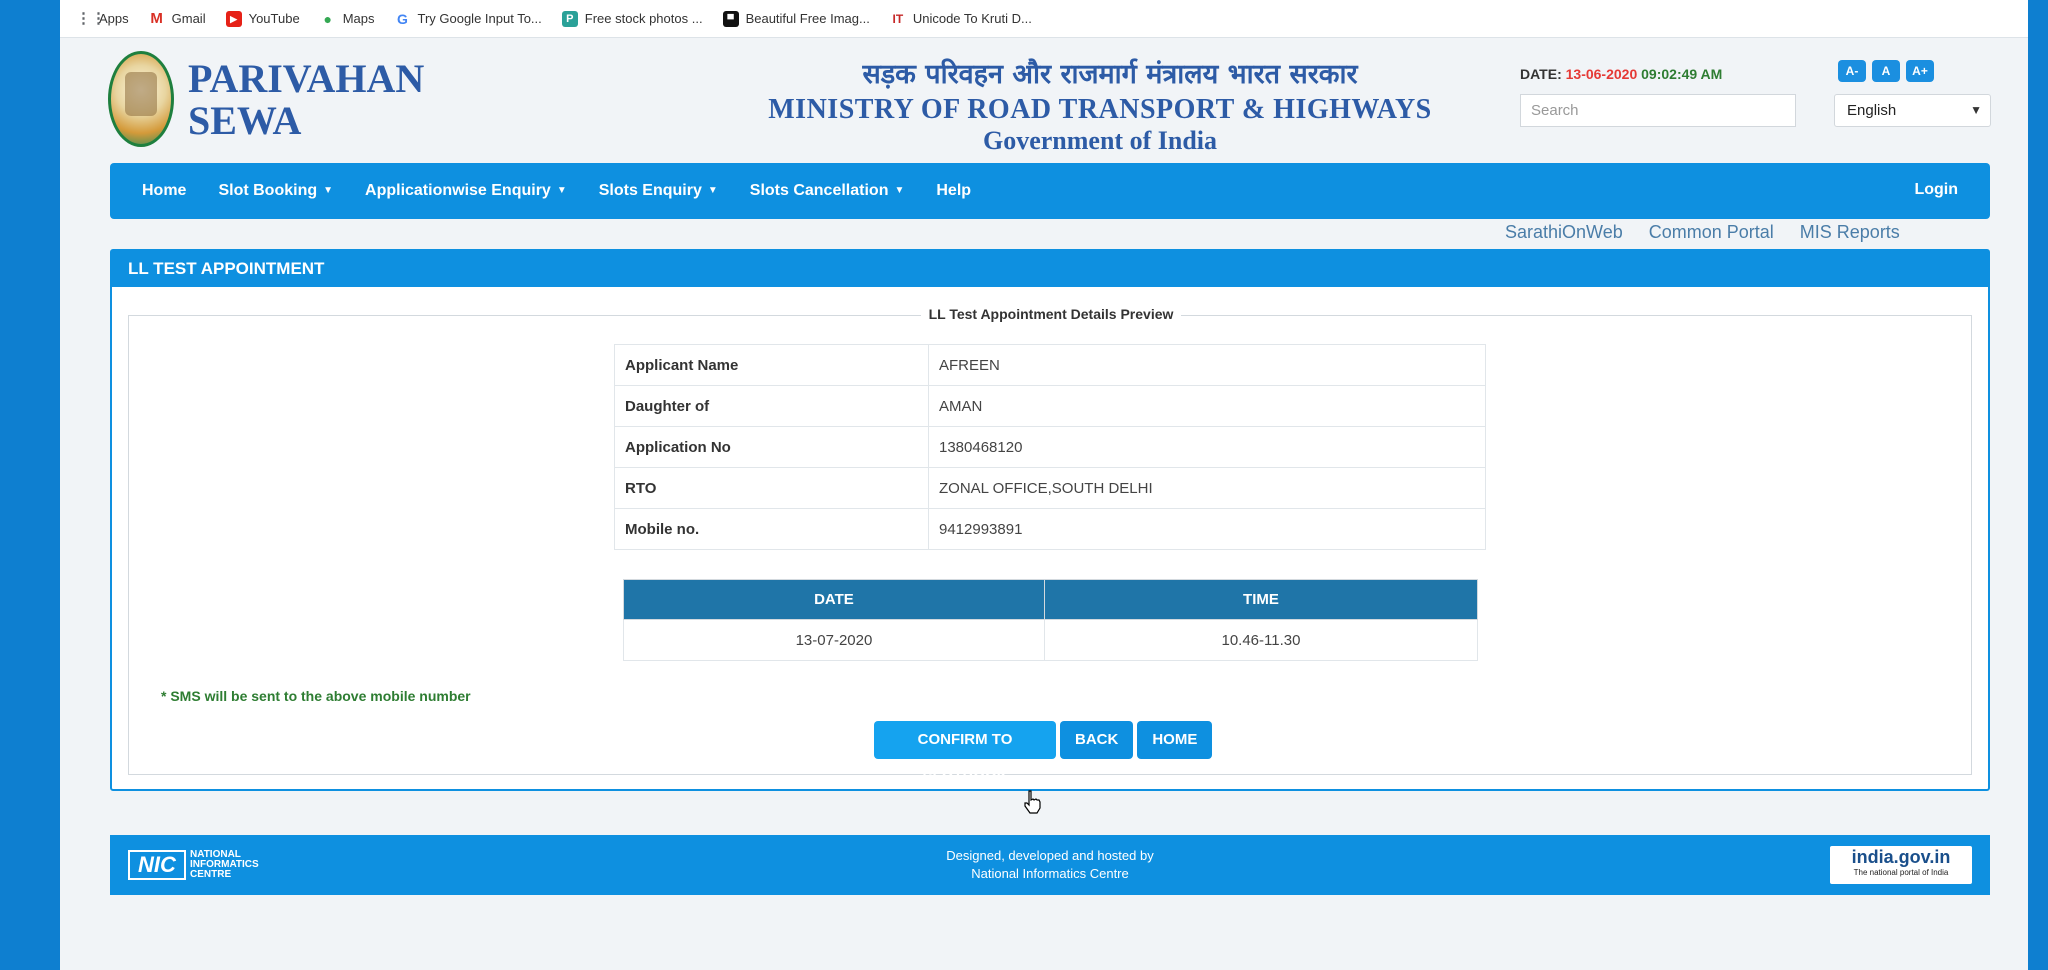 The width and height of the screenshot is (2048, 970). What do you see at coordinates (91, 18) in the screenshot?
I see `apps-grid-icon: ⋮⋮` at bounding box center [91, 18].